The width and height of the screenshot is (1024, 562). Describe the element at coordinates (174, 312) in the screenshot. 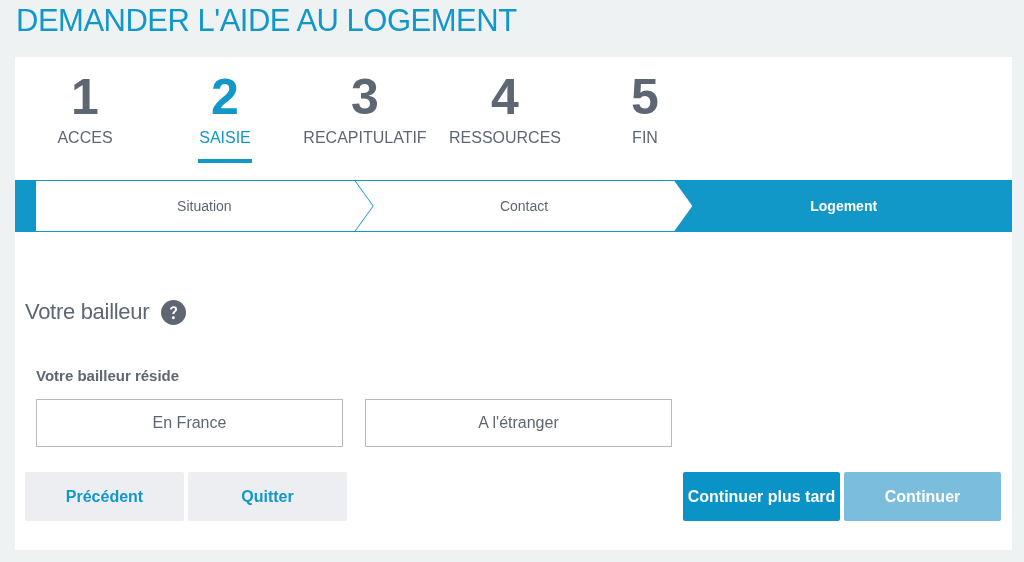

I see `help-icon` at that location.